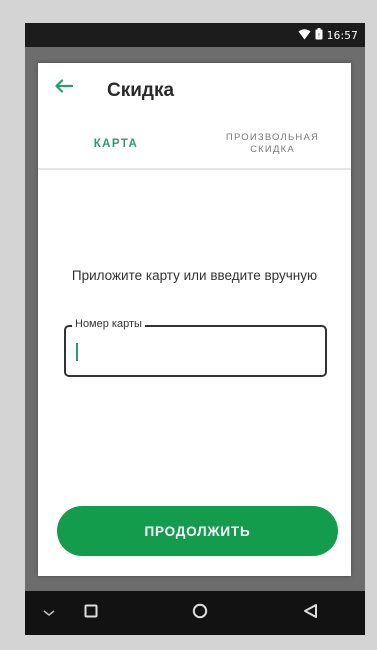  What do you see at coordinates (108, 324) in the screenshot?
I see `card-number-label: Номер карты` at bounding box center [108, 324].